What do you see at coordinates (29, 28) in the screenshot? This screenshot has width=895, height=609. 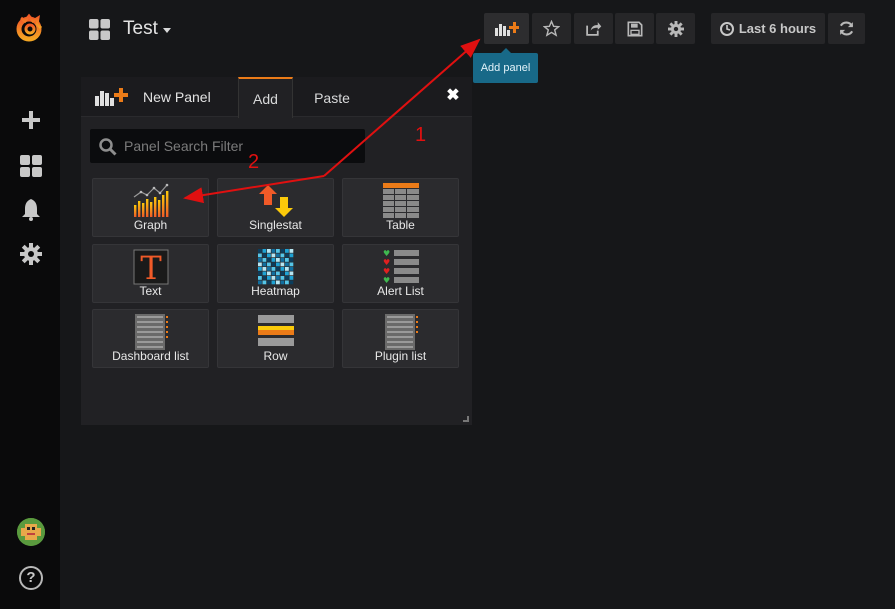 I see `grafana-logo-icon` at bounding box center [29, 28].